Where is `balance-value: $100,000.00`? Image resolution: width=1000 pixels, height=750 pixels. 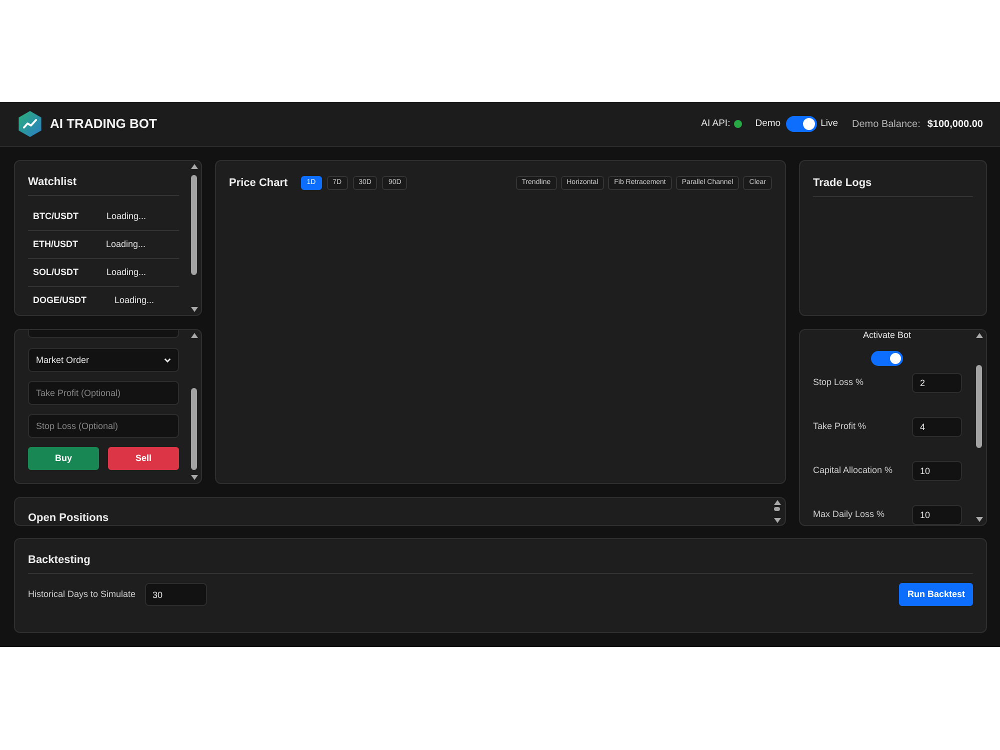
balance-value: $100,000.00 is located at coordinates (955, 125).